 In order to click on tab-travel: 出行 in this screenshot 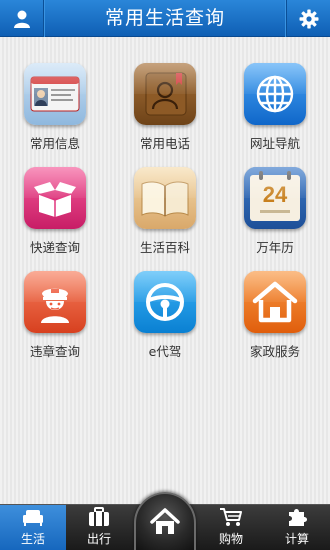, I will do `click(99, 527)`.